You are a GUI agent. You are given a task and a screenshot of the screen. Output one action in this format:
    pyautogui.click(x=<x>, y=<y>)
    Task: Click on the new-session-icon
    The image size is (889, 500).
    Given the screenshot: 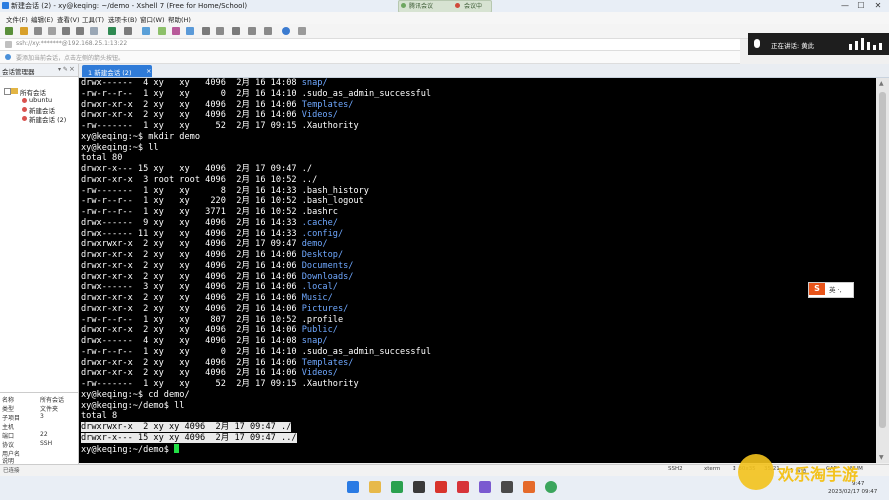 What is the action you would take?
    pyautogui.click(x=9, y=31)
    